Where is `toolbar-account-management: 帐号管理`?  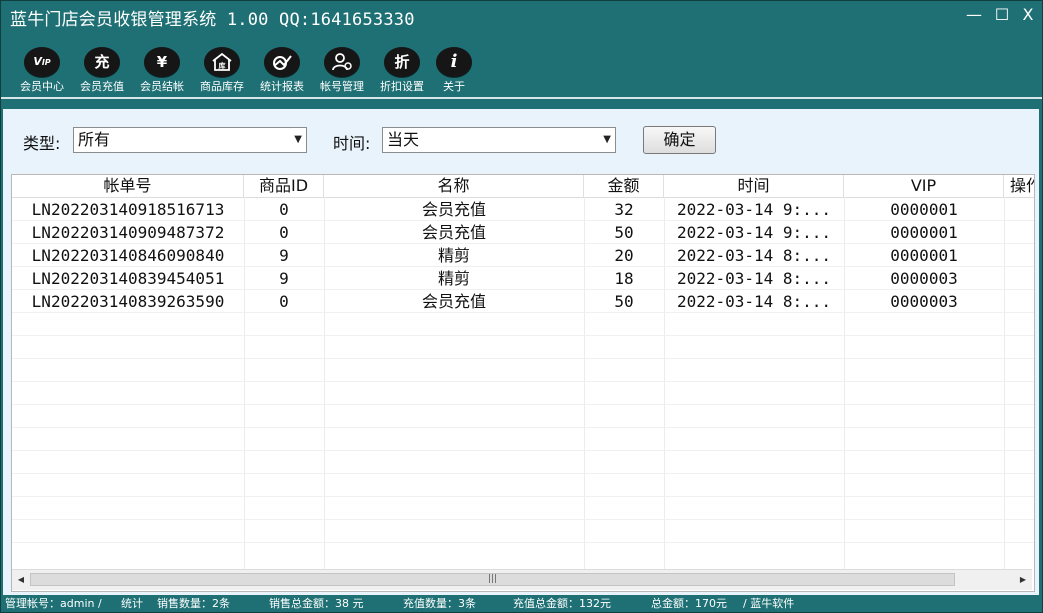
toolbar-account-management: 帐号管理 is located at coordinates (342, 70).